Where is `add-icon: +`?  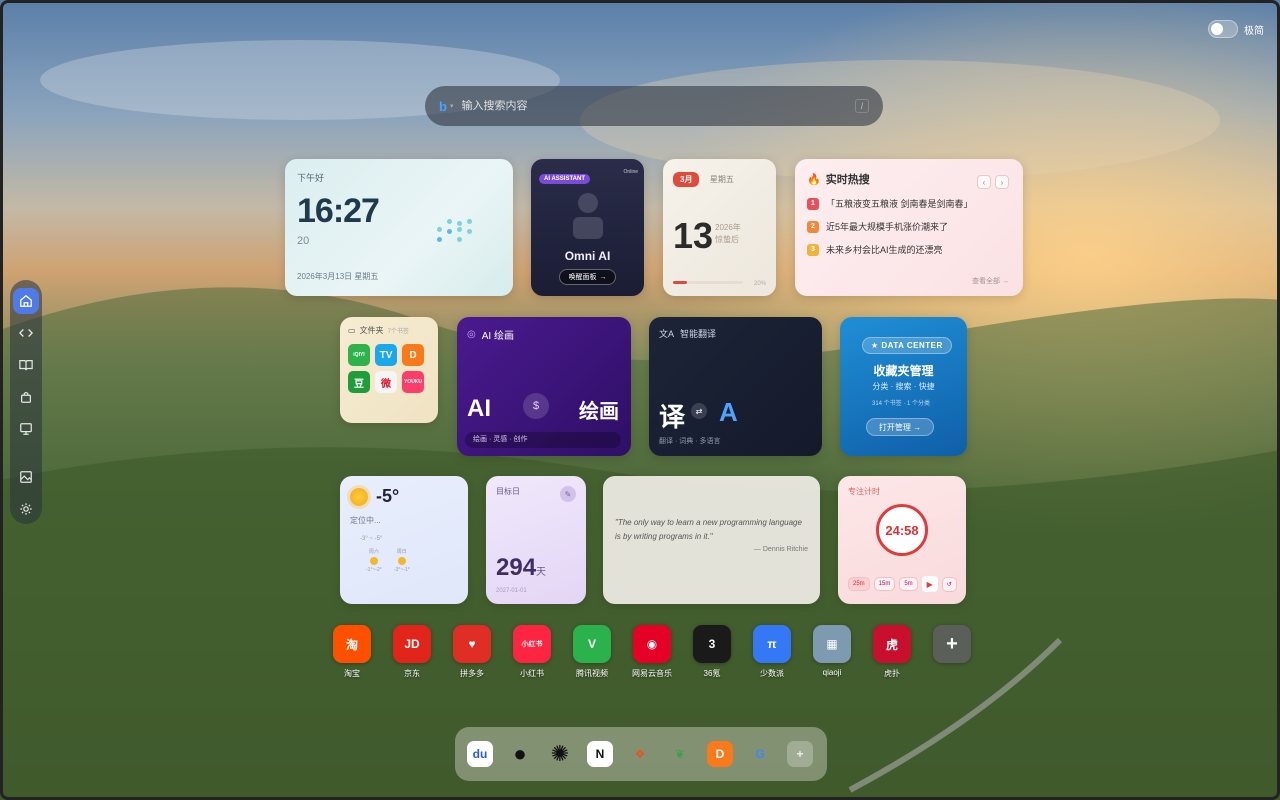
add-icon: + is located at coordinates (800, 754).